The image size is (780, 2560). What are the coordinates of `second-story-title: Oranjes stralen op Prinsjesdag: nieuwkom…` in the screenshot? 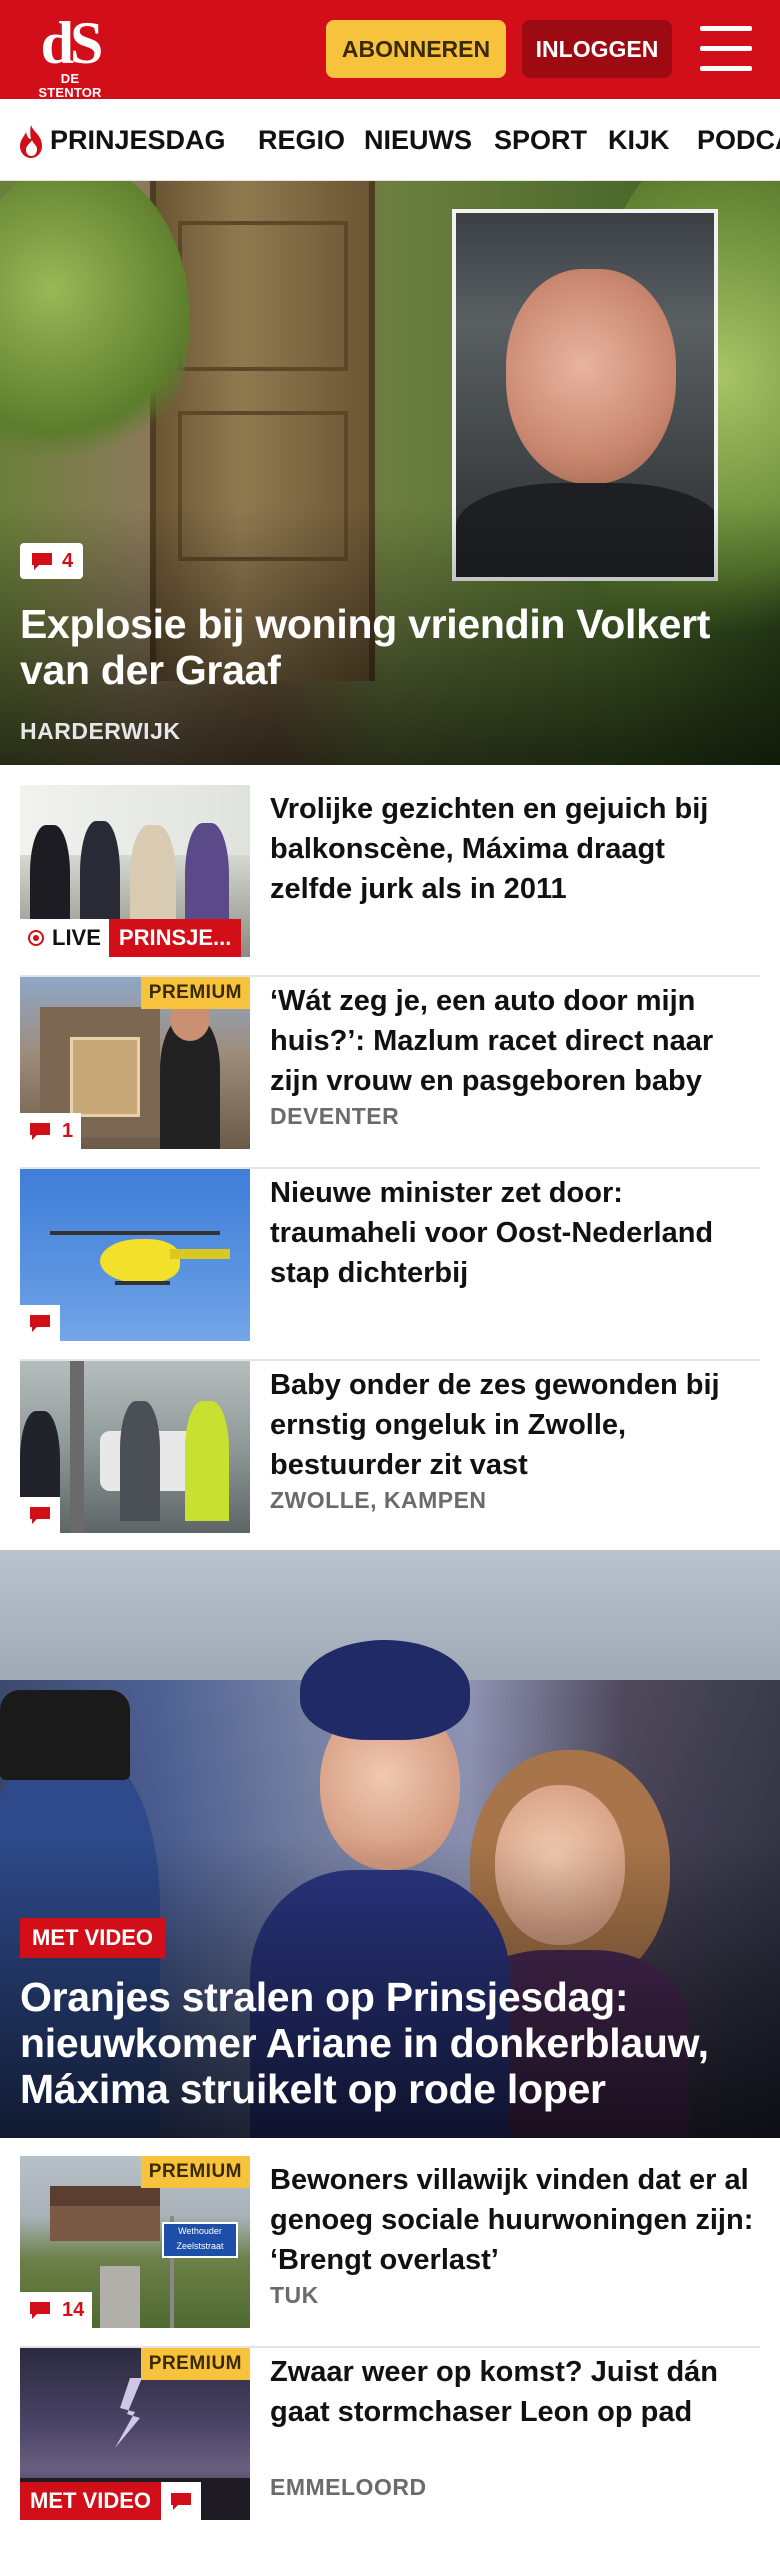 It's located at (390, 2043).